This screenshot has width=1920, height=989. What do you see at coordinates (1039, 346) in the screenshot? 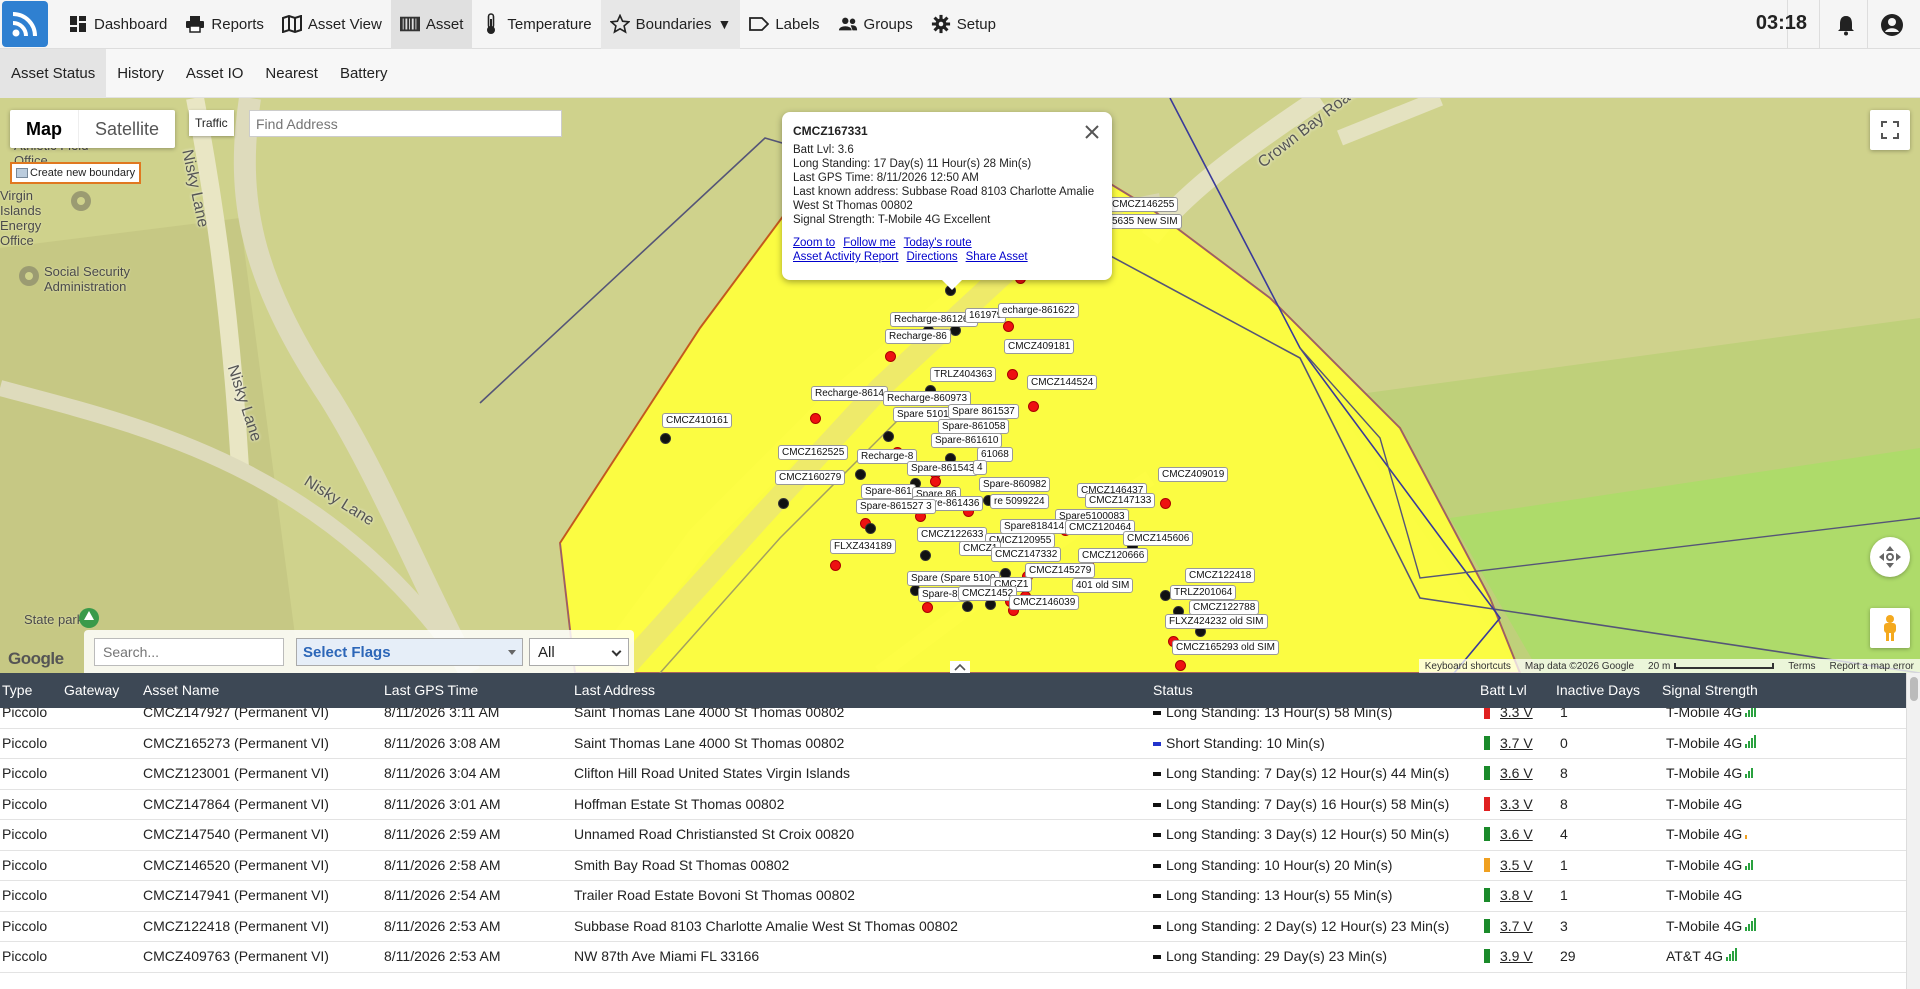
I see `asset-marker-label: CMCZ409181` at bounding box center [1039, 346].